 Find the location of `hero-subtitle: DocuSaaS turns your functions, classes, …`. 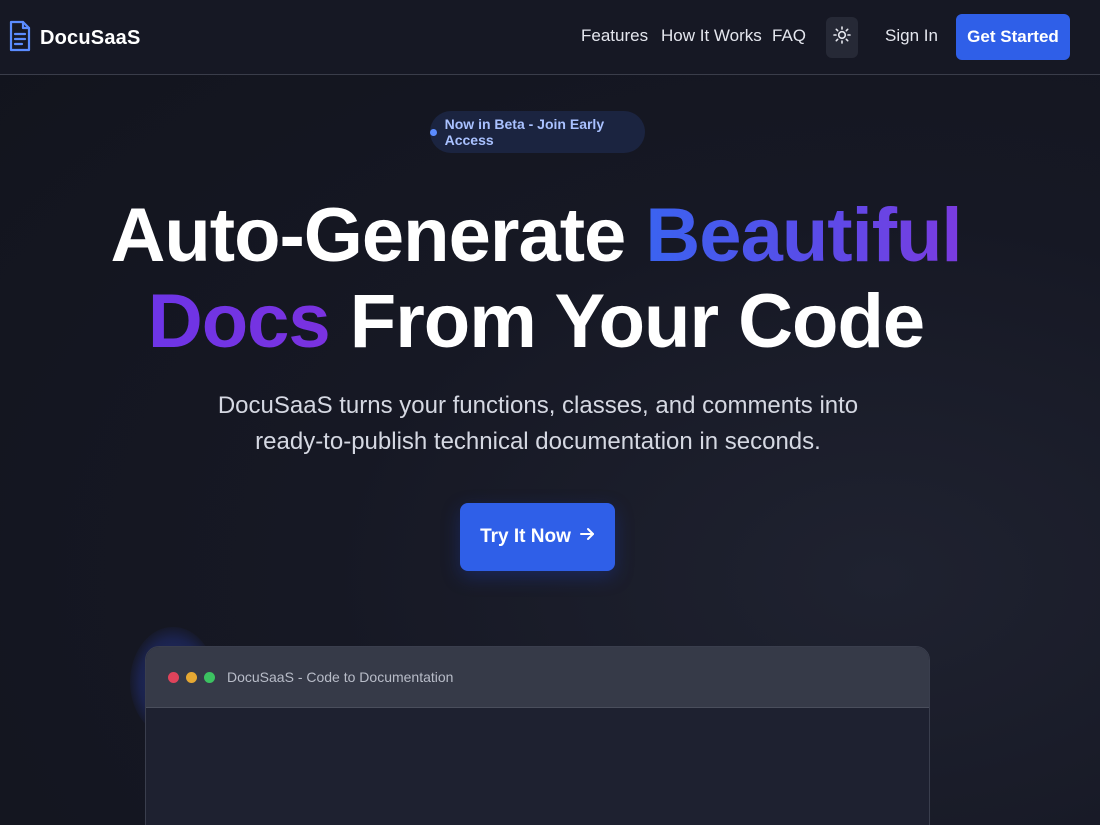

hero-subtitle: DocuSaaS turns your functions, classes, … is located at coordinates (538, 423).